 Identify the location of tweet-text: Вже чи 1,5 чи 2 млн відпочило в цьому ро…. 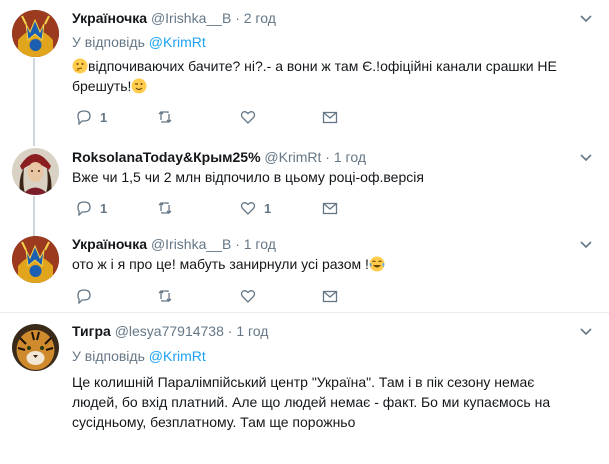
(322, 177).